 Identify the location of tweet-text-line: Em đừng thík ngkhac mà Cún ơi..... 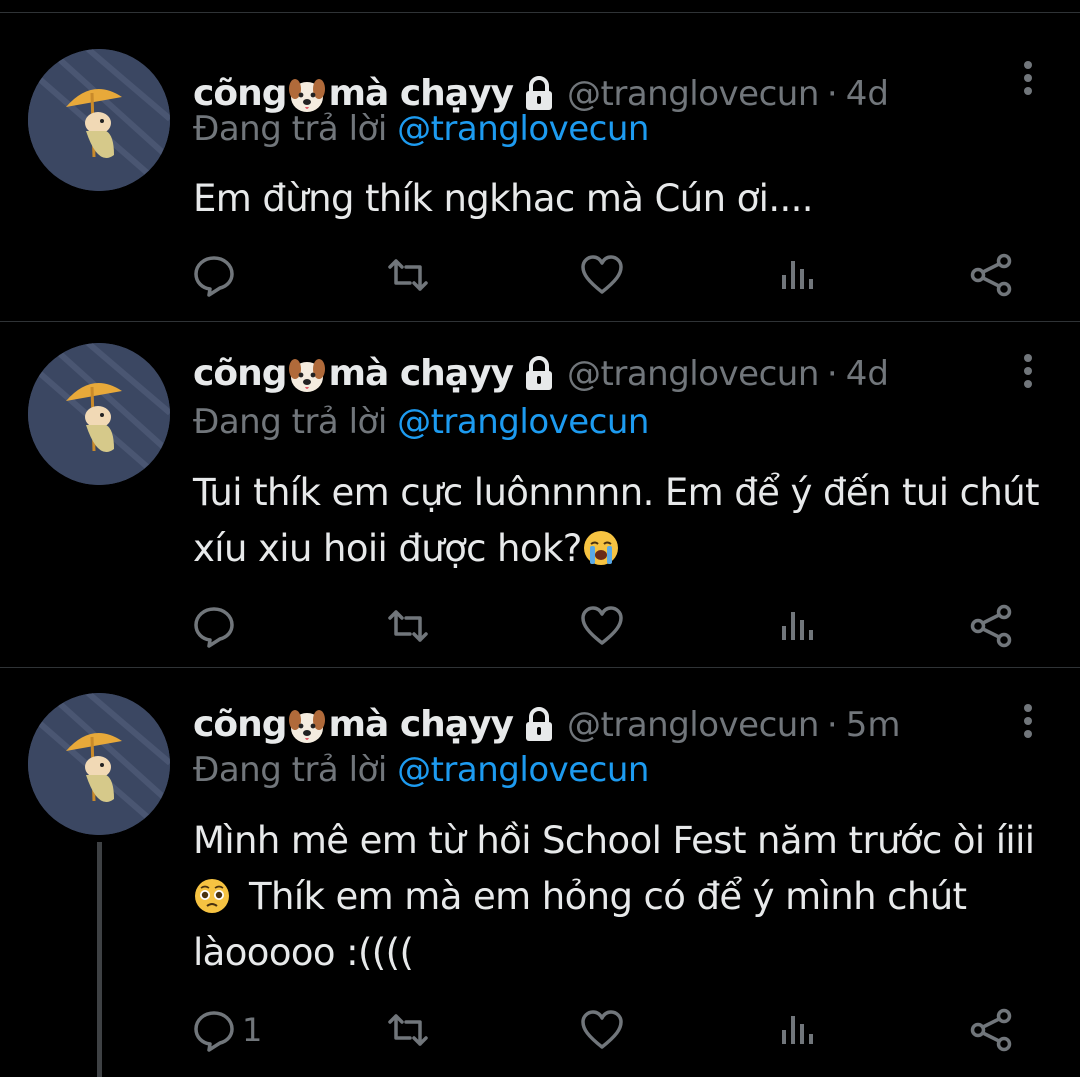
(503, 198).